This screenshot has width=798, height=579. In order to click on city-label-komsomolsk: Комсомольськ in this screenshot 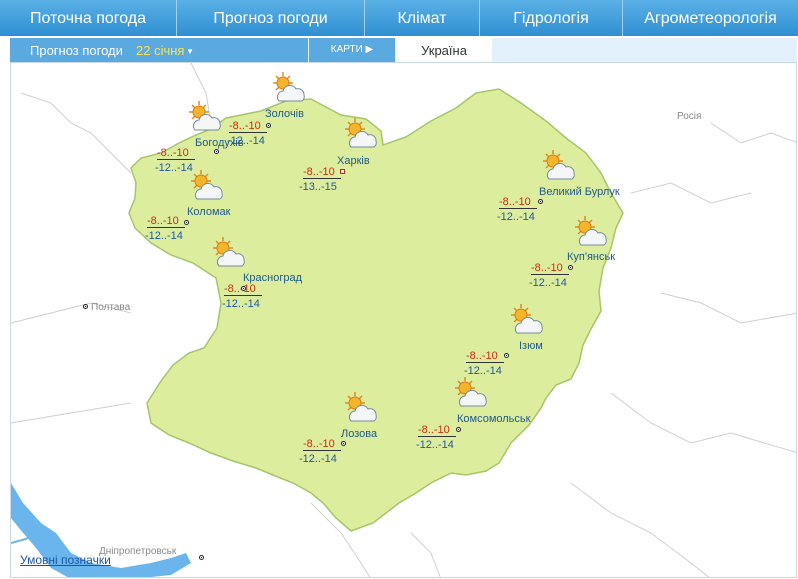, I will do `click(494, 419)`.